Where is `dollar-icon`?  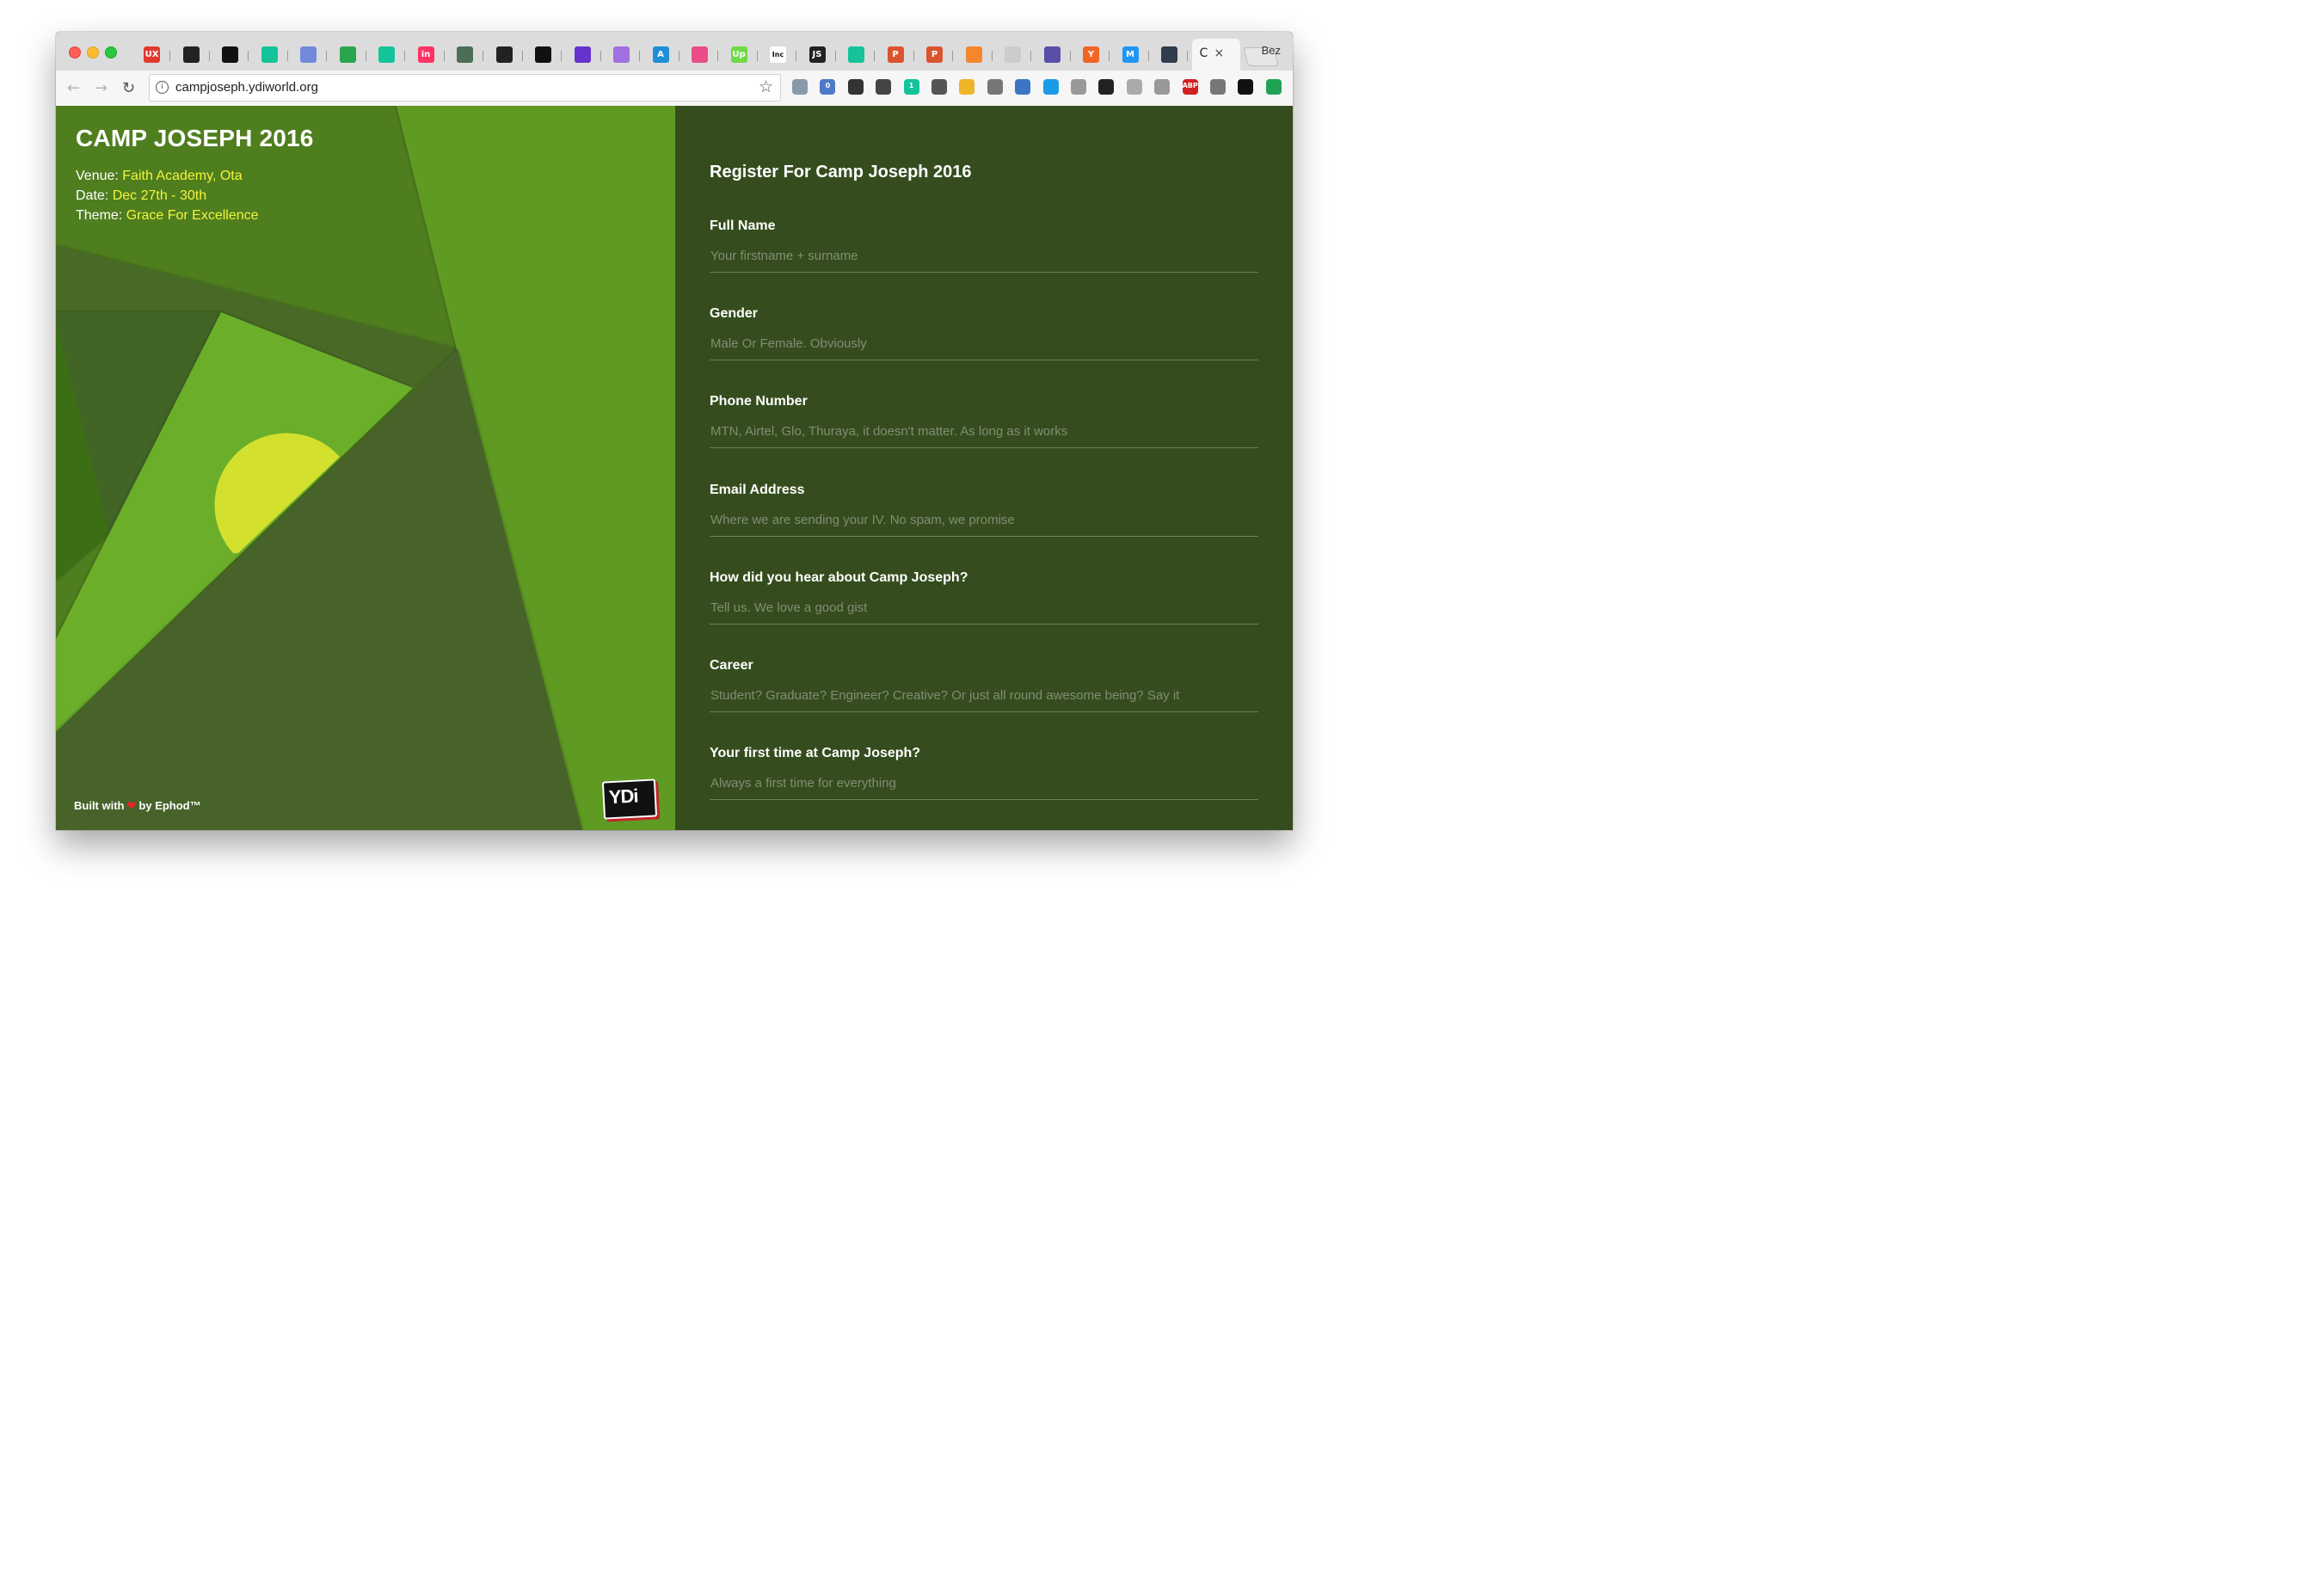
dollar-icon is located at coordinates (347, 55).